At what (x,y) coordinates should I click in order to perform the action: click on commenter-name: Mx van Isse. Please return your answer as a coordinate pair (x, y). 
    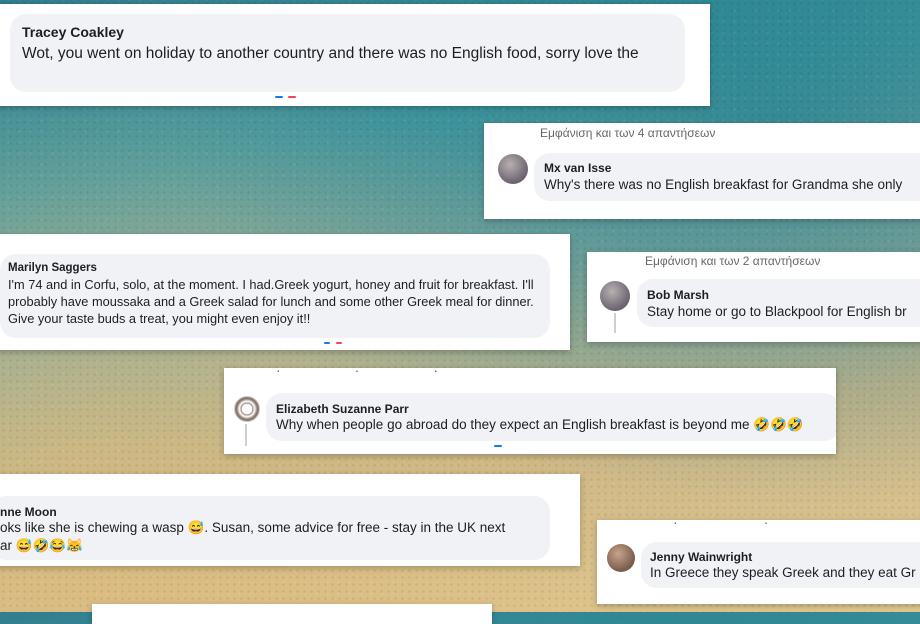
    Looking at the image, I should click on (577, 168).